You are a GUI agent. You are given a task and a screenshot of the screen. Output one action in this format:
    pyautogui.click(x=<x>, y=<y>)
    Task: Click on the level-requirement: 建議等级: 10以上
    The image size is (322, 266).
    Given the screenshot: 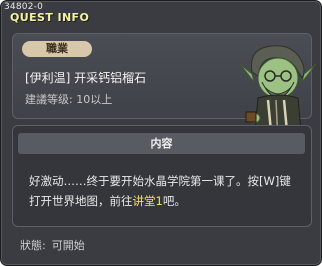 What is the action you would take?
    pyautogui.click(x=69, y=99)
    